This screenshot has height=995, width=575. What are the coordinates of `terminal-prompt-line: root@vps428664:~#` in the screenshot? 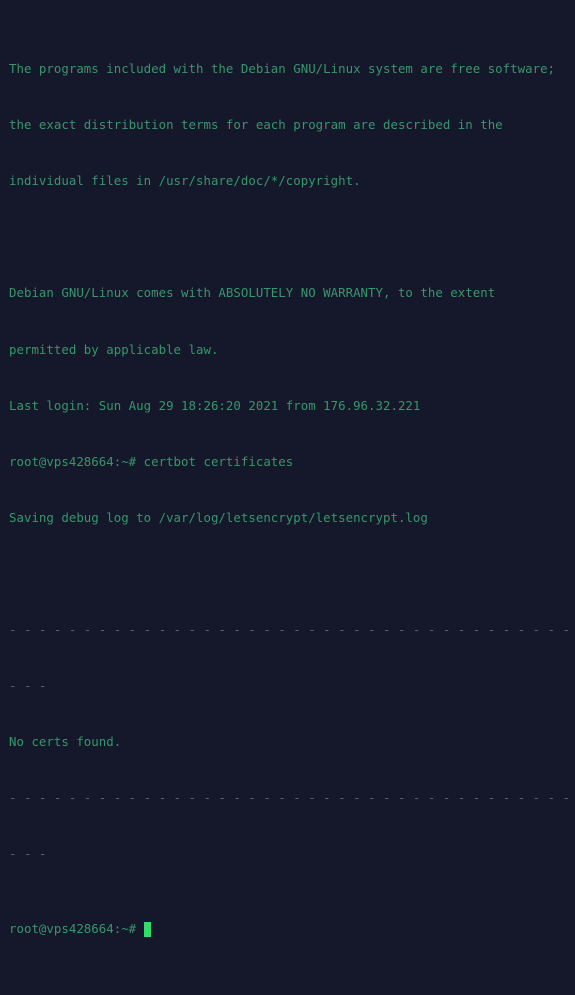 It's located at (292, 929).